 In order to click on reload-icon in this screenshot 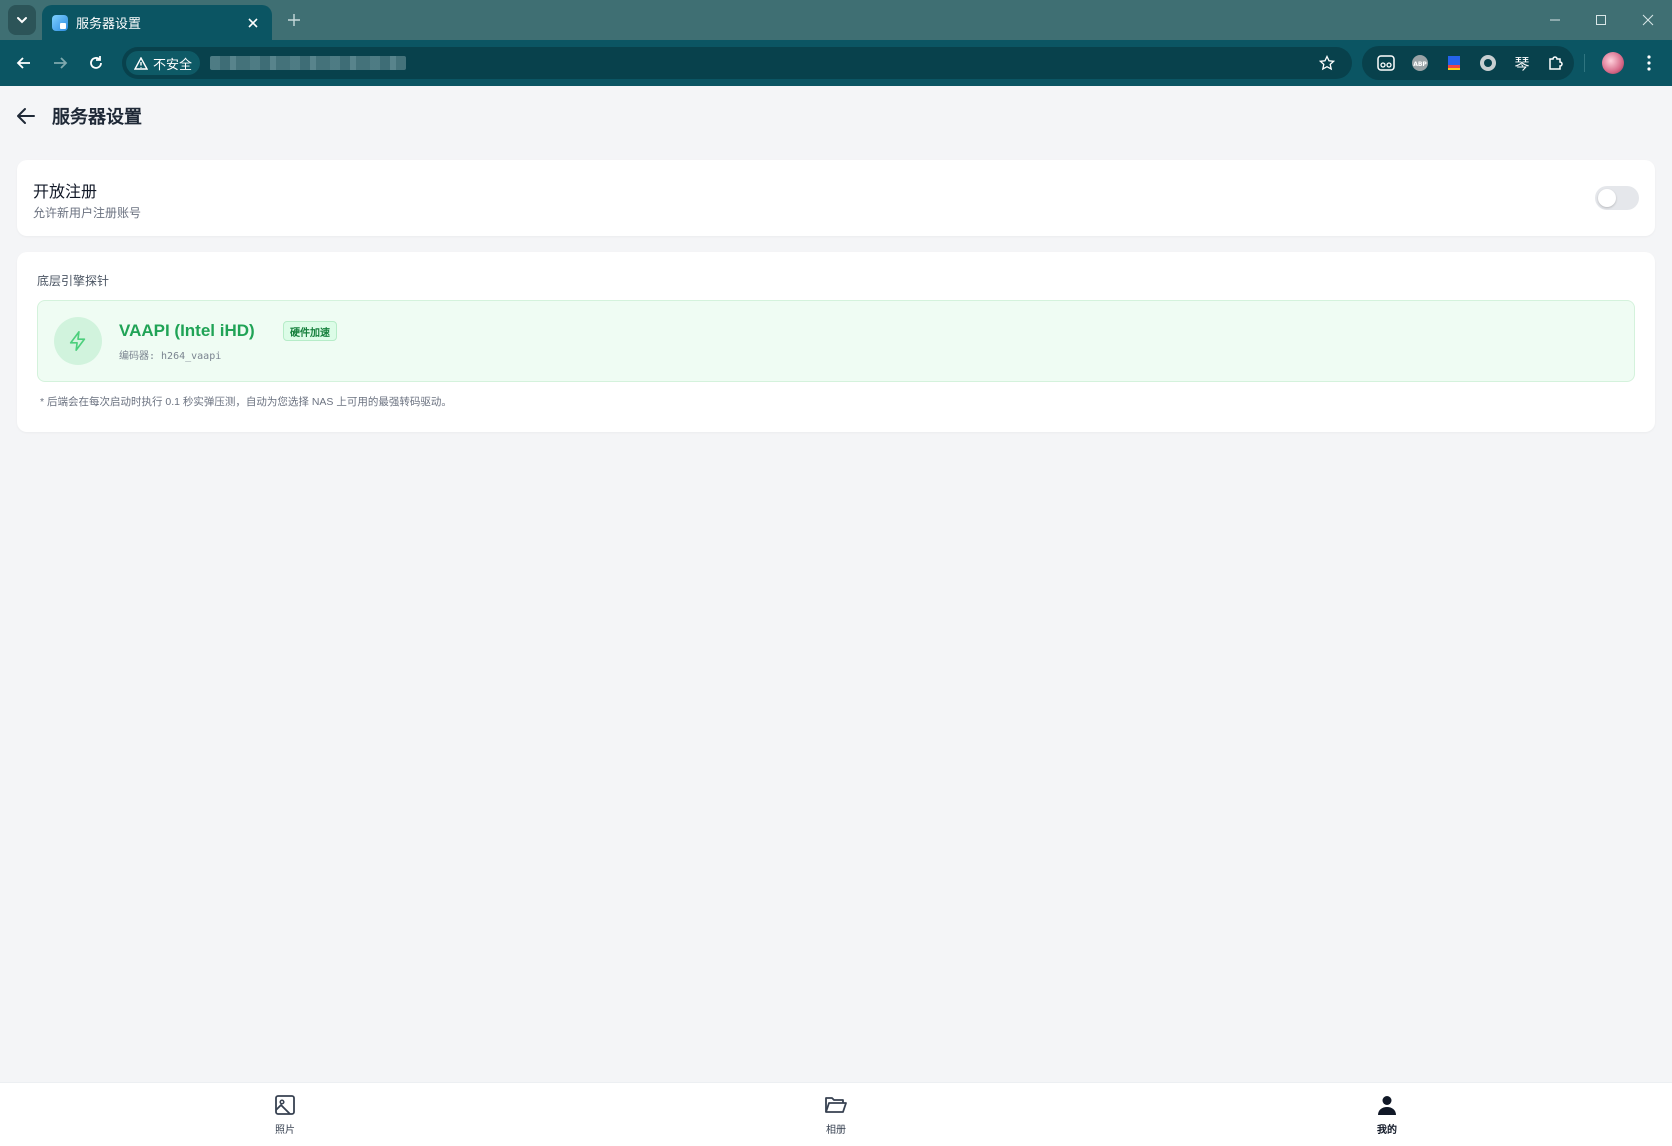, I will do `click(96, 62)`.